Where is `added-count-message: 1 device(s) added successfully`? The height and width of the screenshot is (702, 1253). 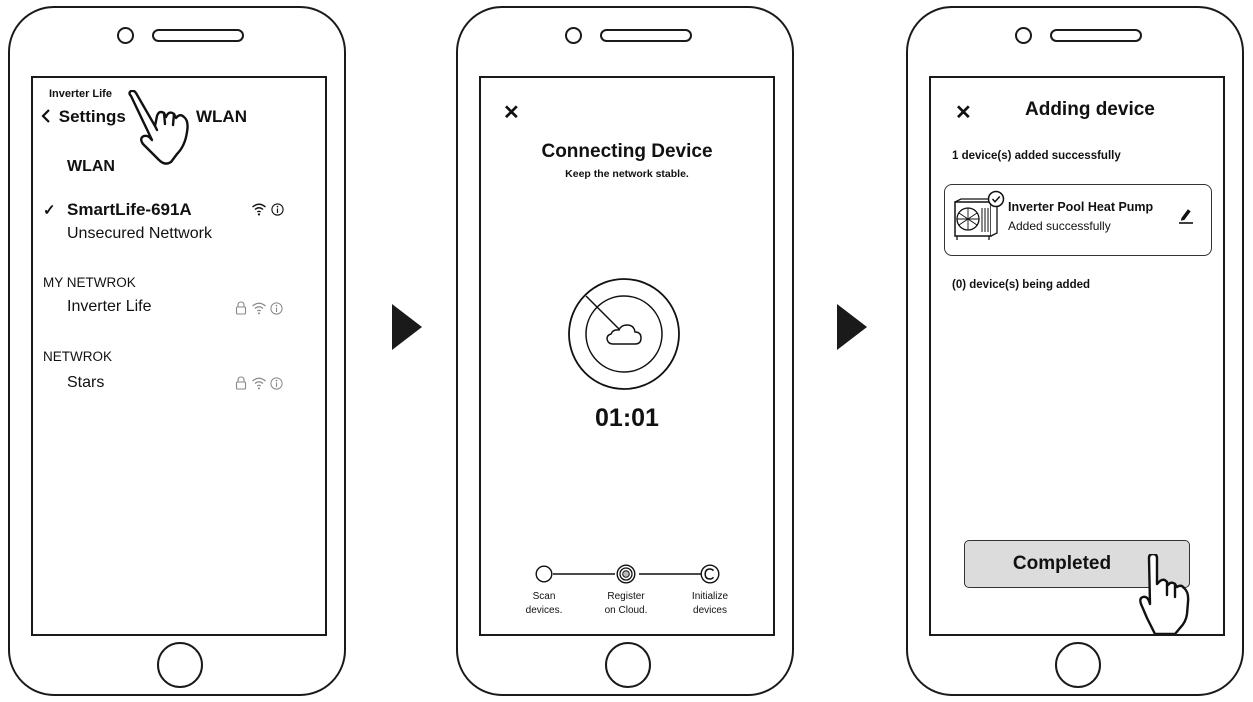
added-count-message: 1 device(s) added successfully is located at coordinates (1036, 156).